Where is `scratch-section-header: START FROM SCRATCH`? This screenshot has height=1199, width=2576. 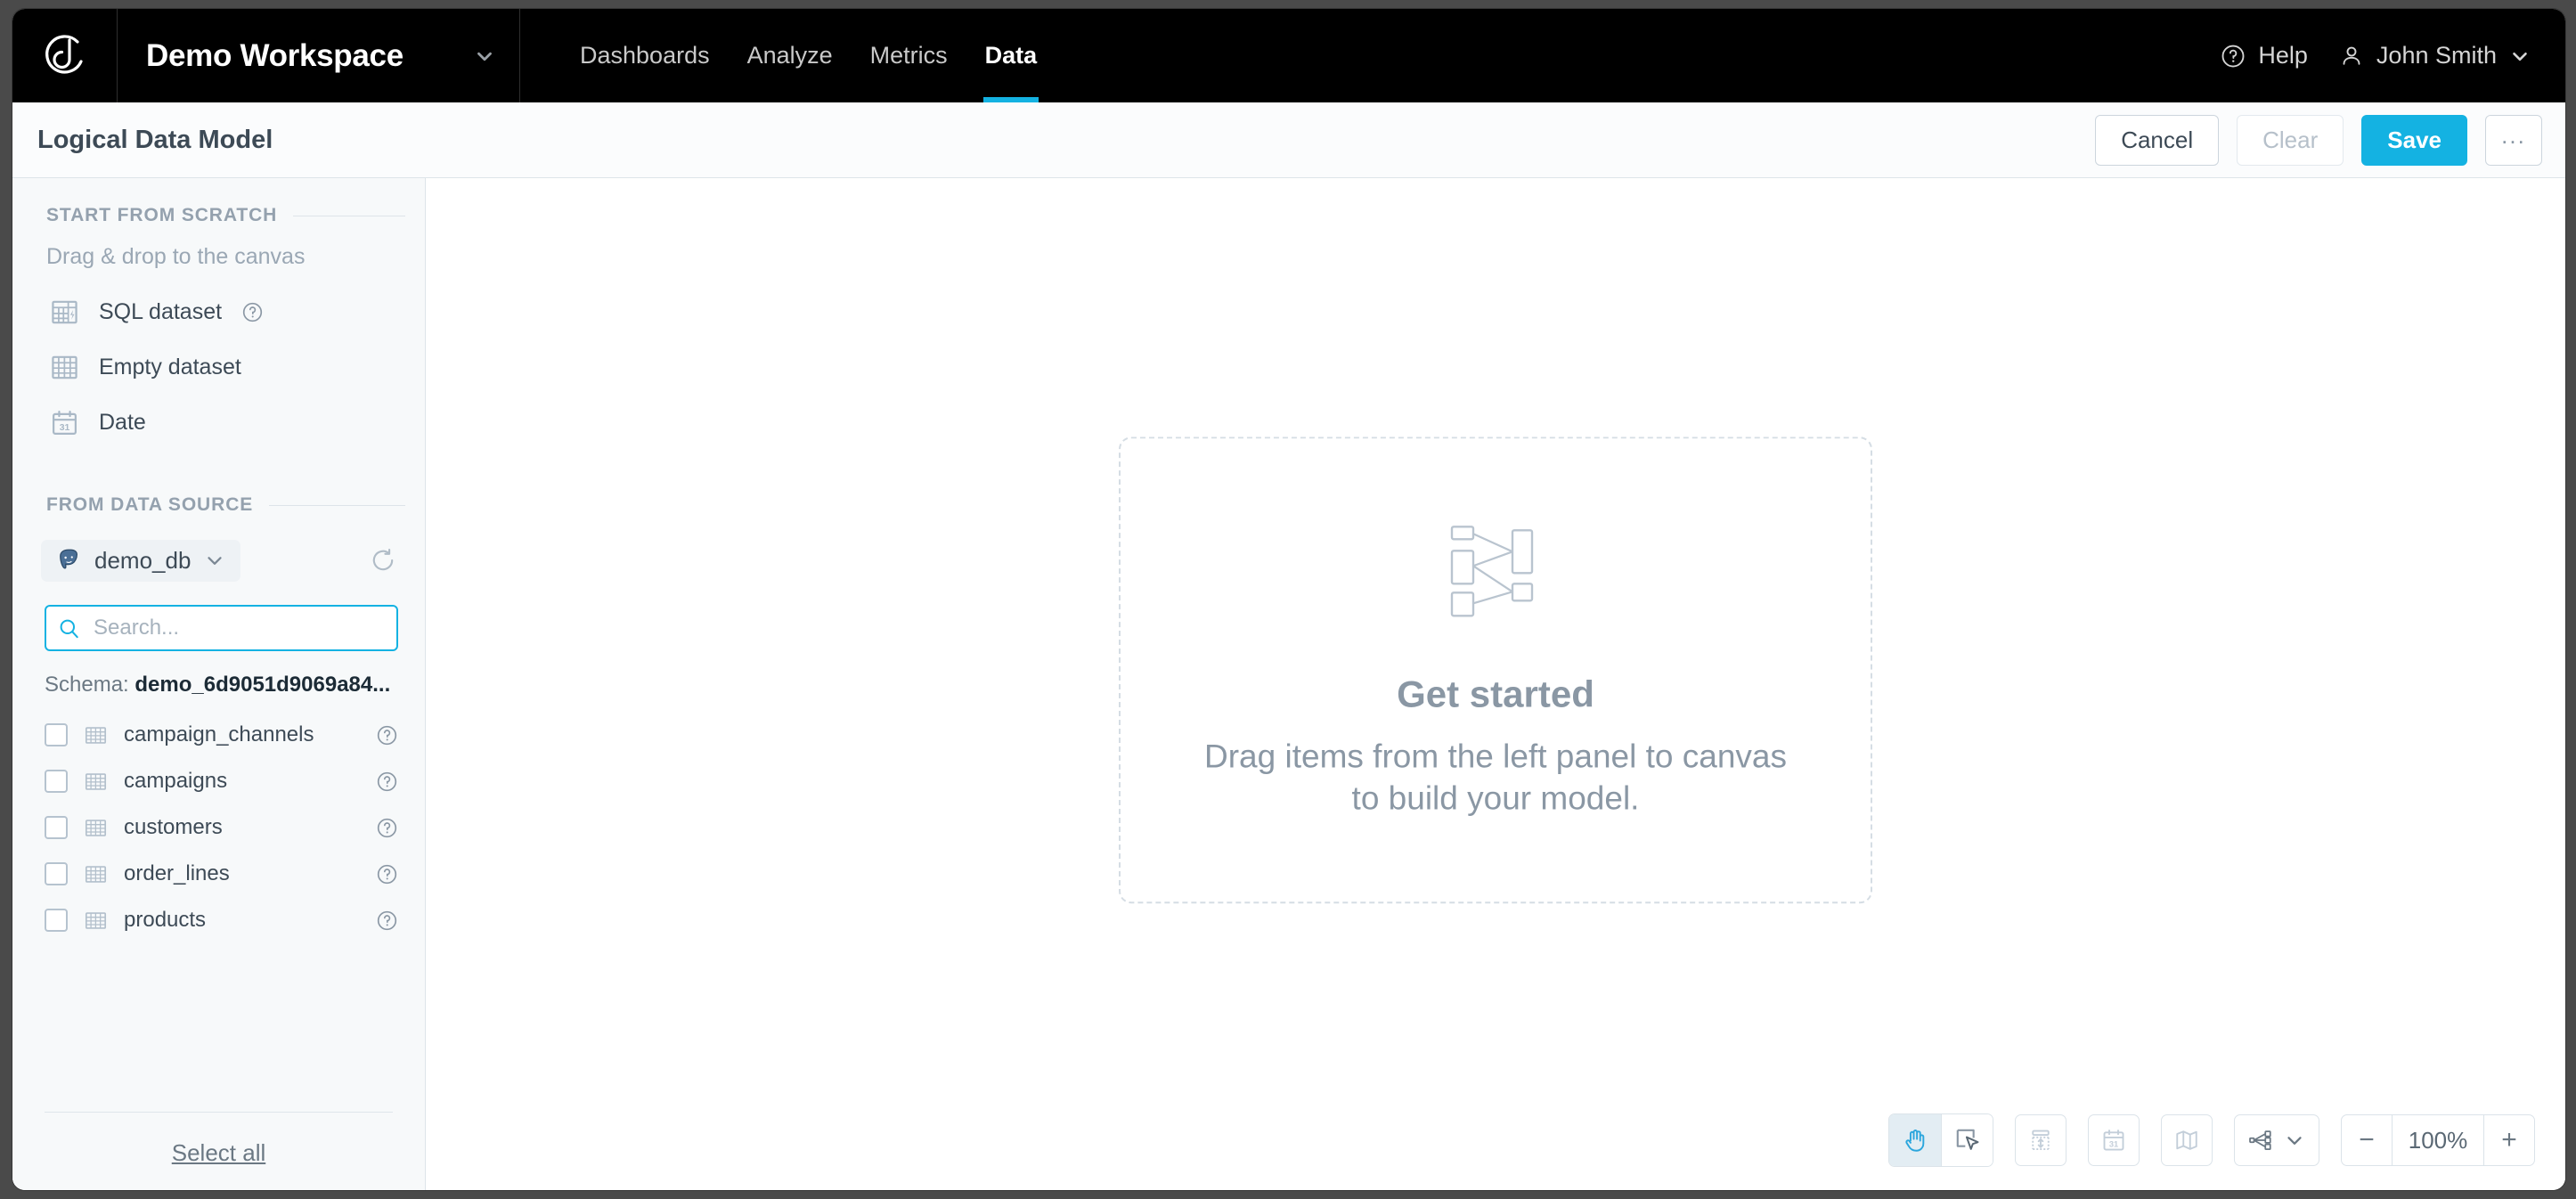
scratch-section-header: START FROM SCRATCH is located at coordinates (219, 216).